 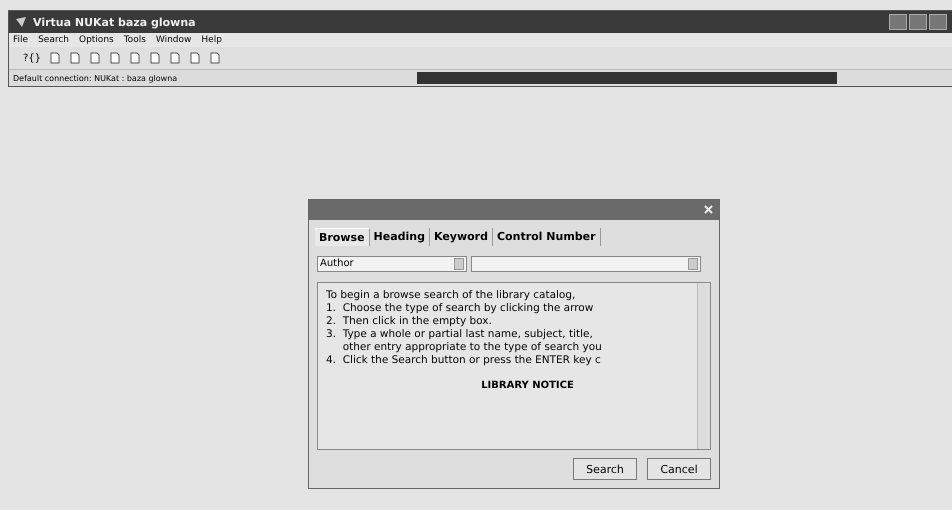 What do you see at coordinates (32, 58) in the screenshot?
I see `help-button: ?{}` at bounding box center [32, 58].